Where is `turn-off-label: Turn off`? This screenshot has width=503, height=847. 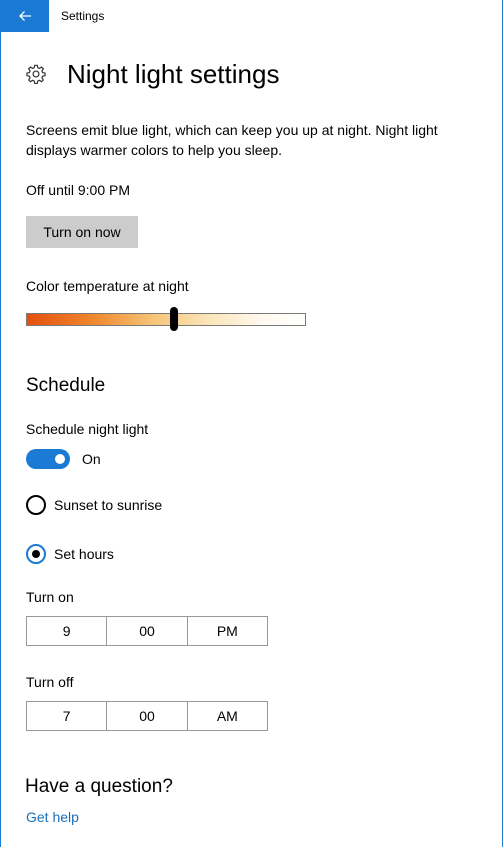 turn-off-label: Turn off is located at coordinates (50, 682).